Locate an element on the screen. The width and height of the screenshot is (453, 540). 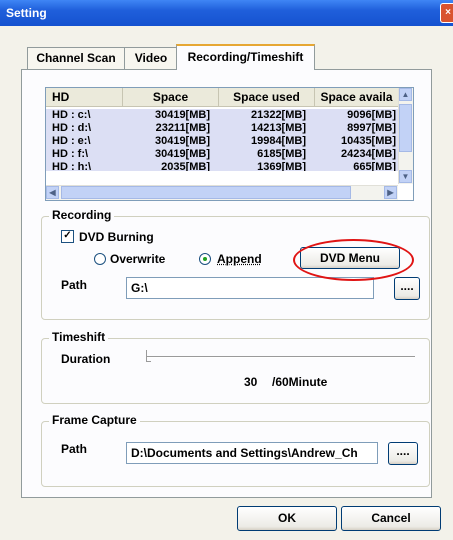
cell-space-used: 19984[MB] is located at coordinates (278, 141).